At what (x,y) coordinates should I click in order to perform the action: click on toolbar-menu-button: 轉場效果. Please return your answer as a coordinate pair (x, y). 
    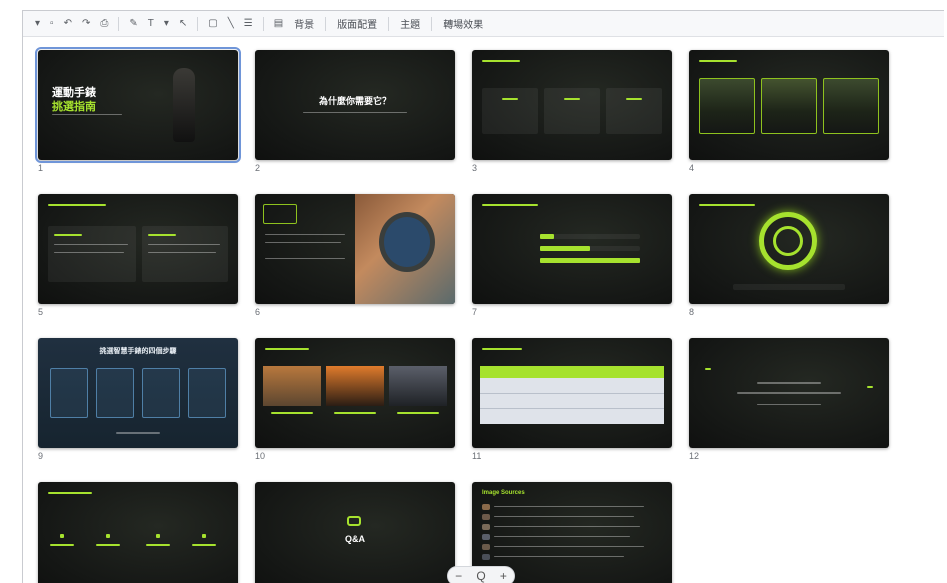
    Looking at the image, I should click on (463, 23).